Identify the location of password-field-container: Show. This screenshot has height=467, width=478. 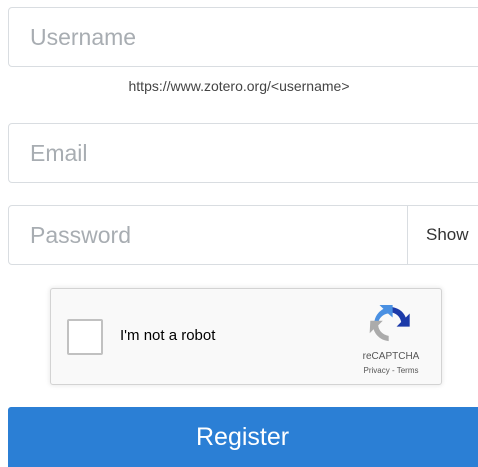
(243, 235).